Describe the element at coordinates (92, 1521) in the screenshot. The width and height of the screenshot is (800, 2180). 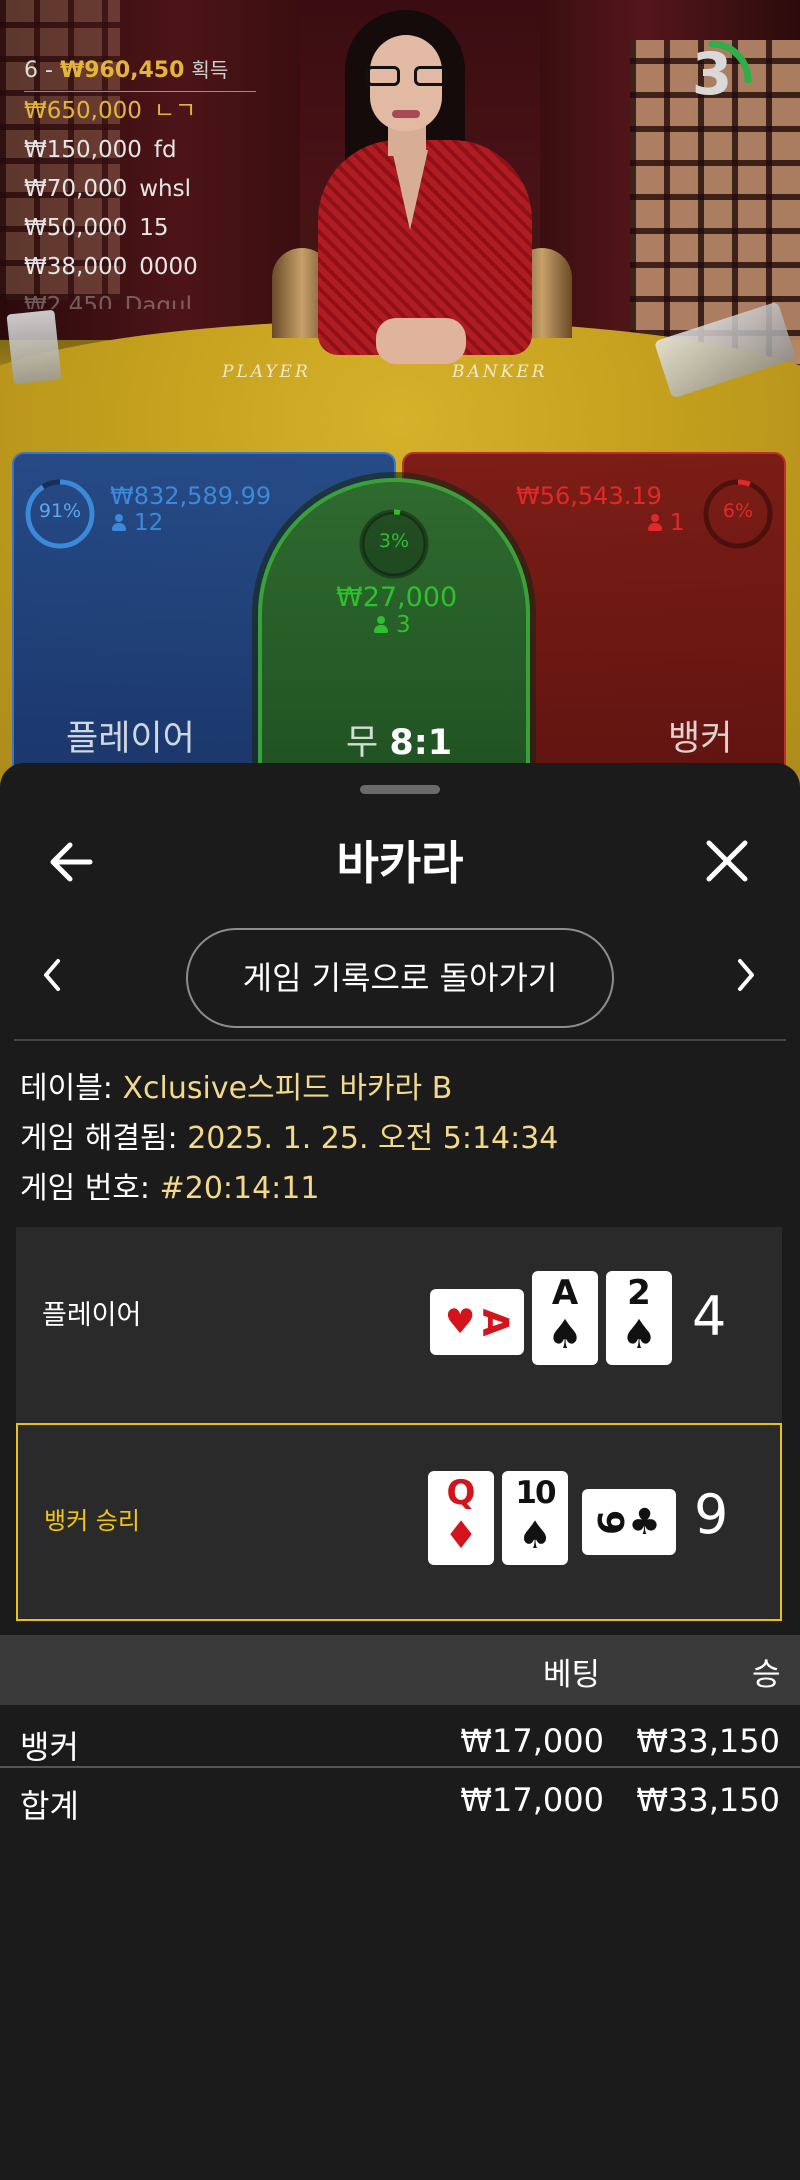
I see `banker-hand-label: 뱅커 승리` at that location.